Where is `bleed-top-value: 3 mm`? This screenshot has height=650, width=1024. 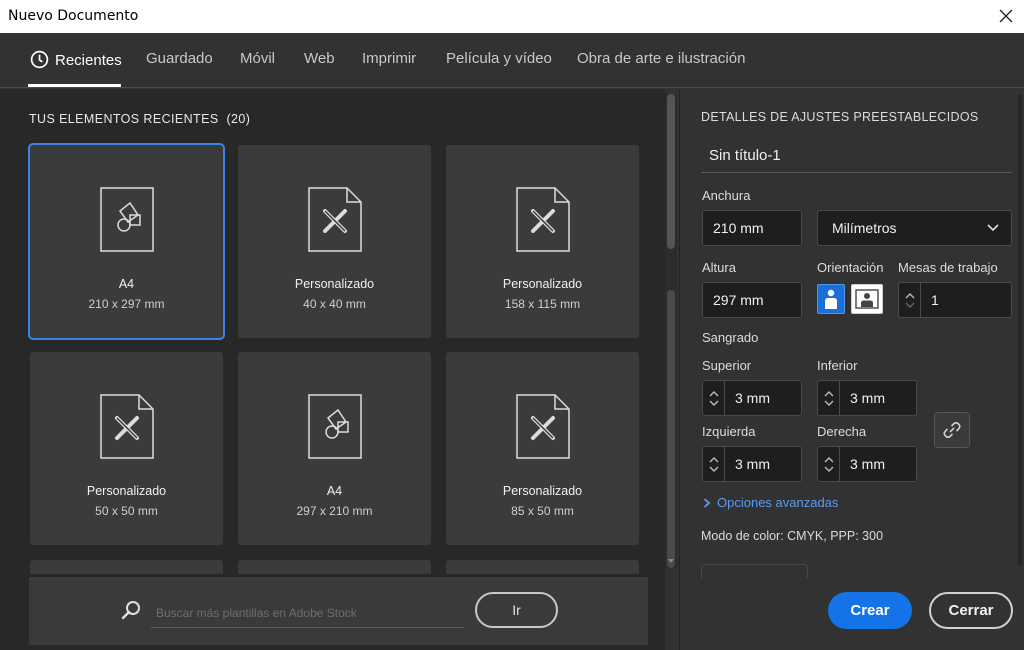
bleed-top-value: 3 mm is located at coordinates (752, 398).